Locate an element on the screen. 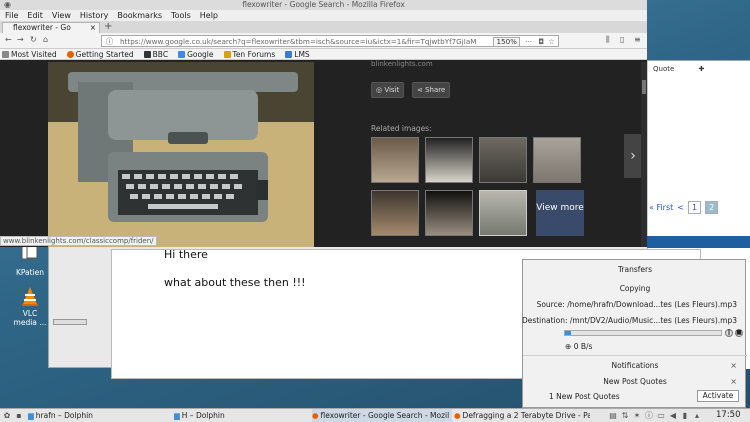  pager-page-1: 1 is located at coordinates (694, 207).